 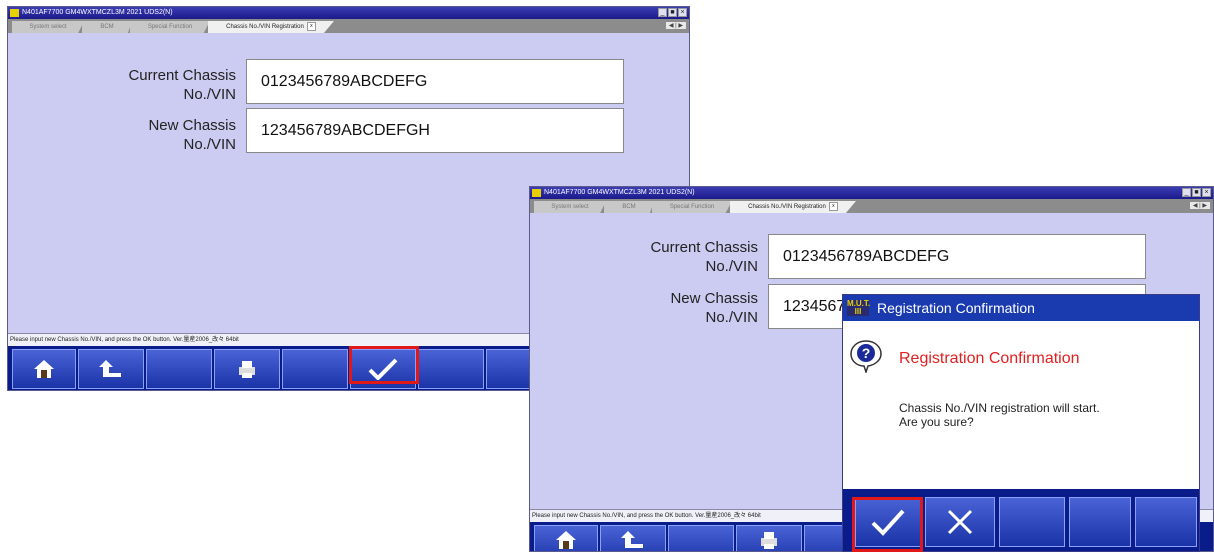 What do you see at coordinates (989, 358) in the screenshot?
I see `dialog-heading: Registration Confirmation` at bounding box center [989, 358].